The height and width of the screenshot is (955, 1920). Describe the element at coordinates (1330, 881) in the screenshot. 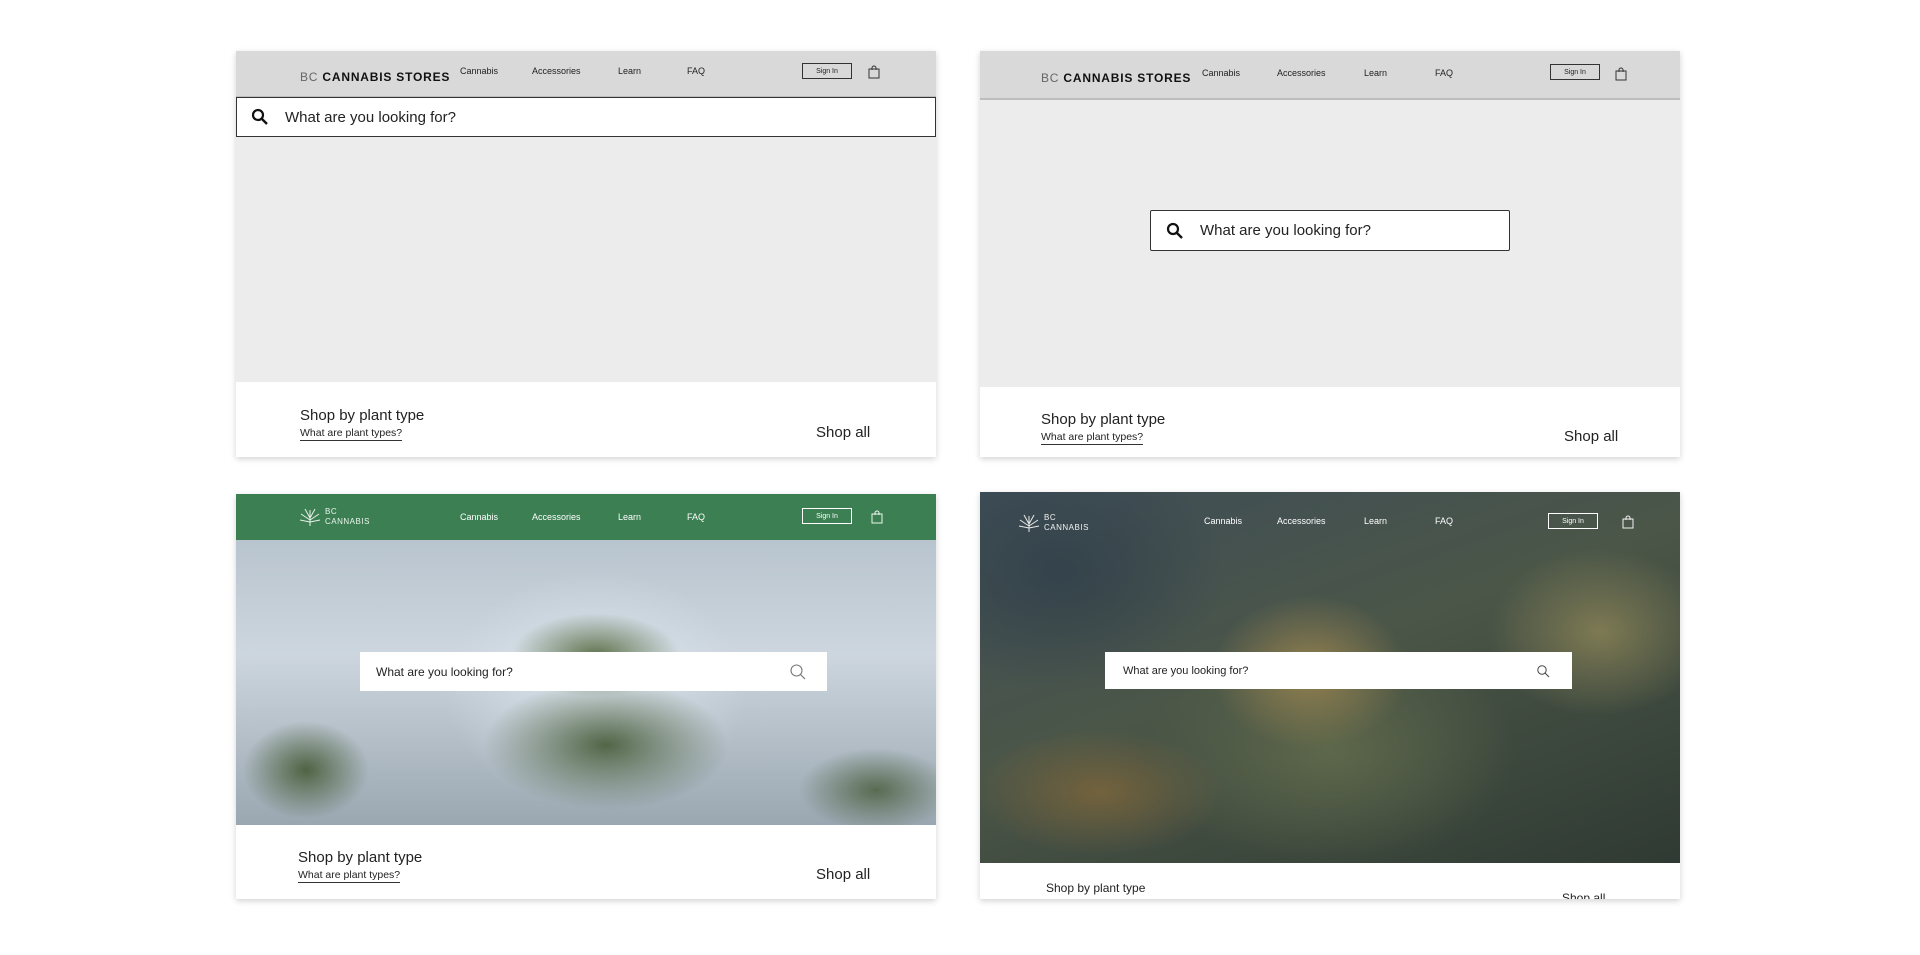

I see `shop-section: Shop by plant type Shop all` at that location.